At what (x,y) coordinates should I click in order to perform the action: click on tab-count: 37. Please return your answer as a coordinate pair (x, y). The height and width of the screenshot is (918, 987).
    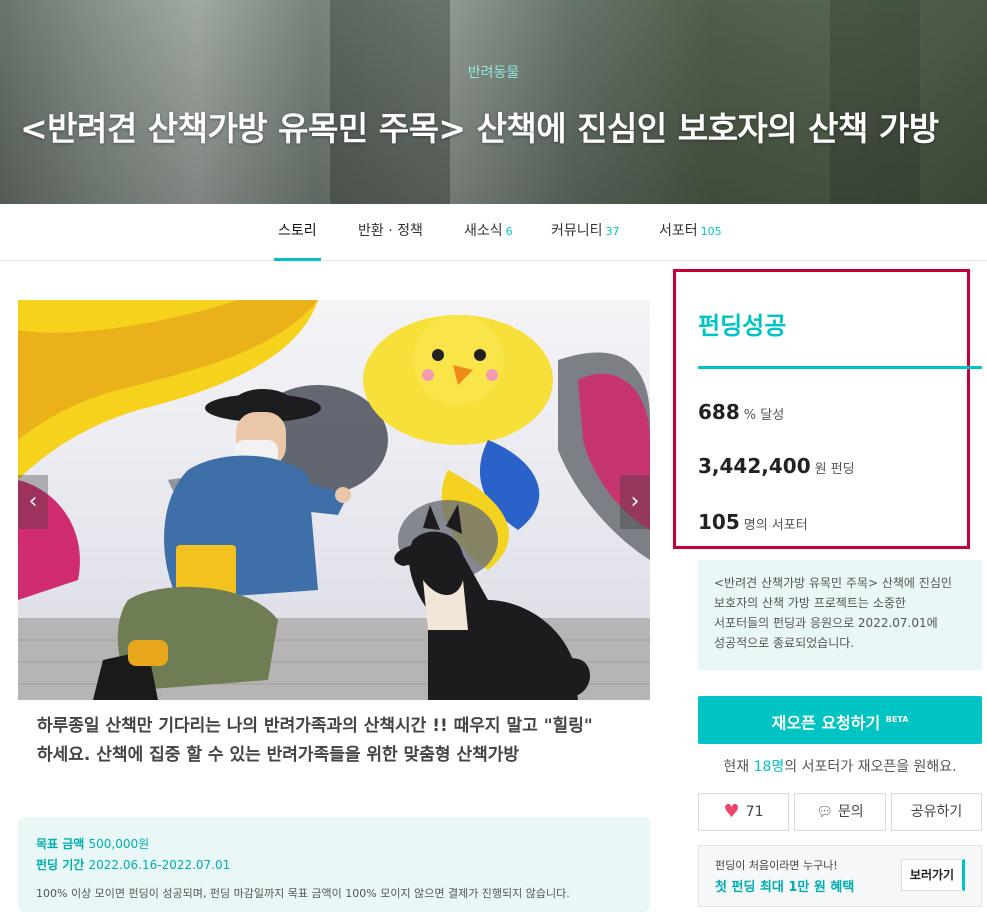
    Looking at the image, I should click on (612, 231).